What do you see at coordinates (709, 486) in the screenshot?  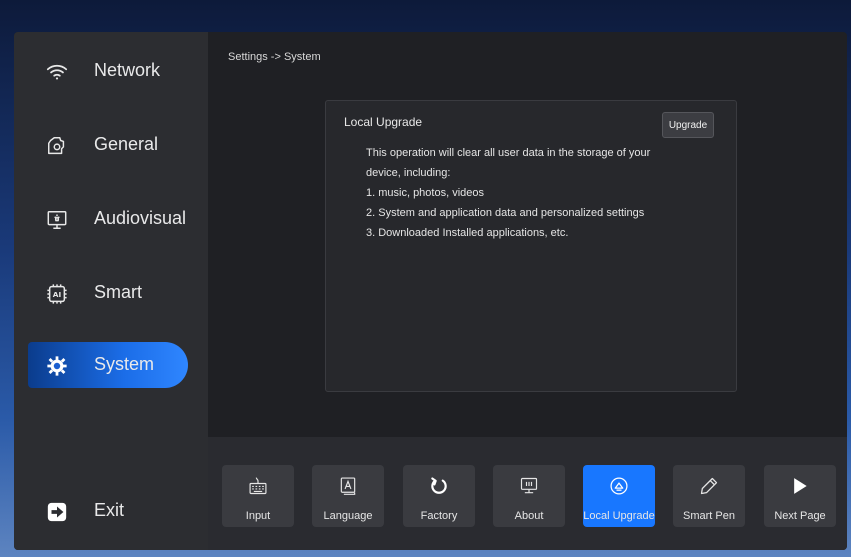 I see `pen-icon` at bounding box center [709, 486].